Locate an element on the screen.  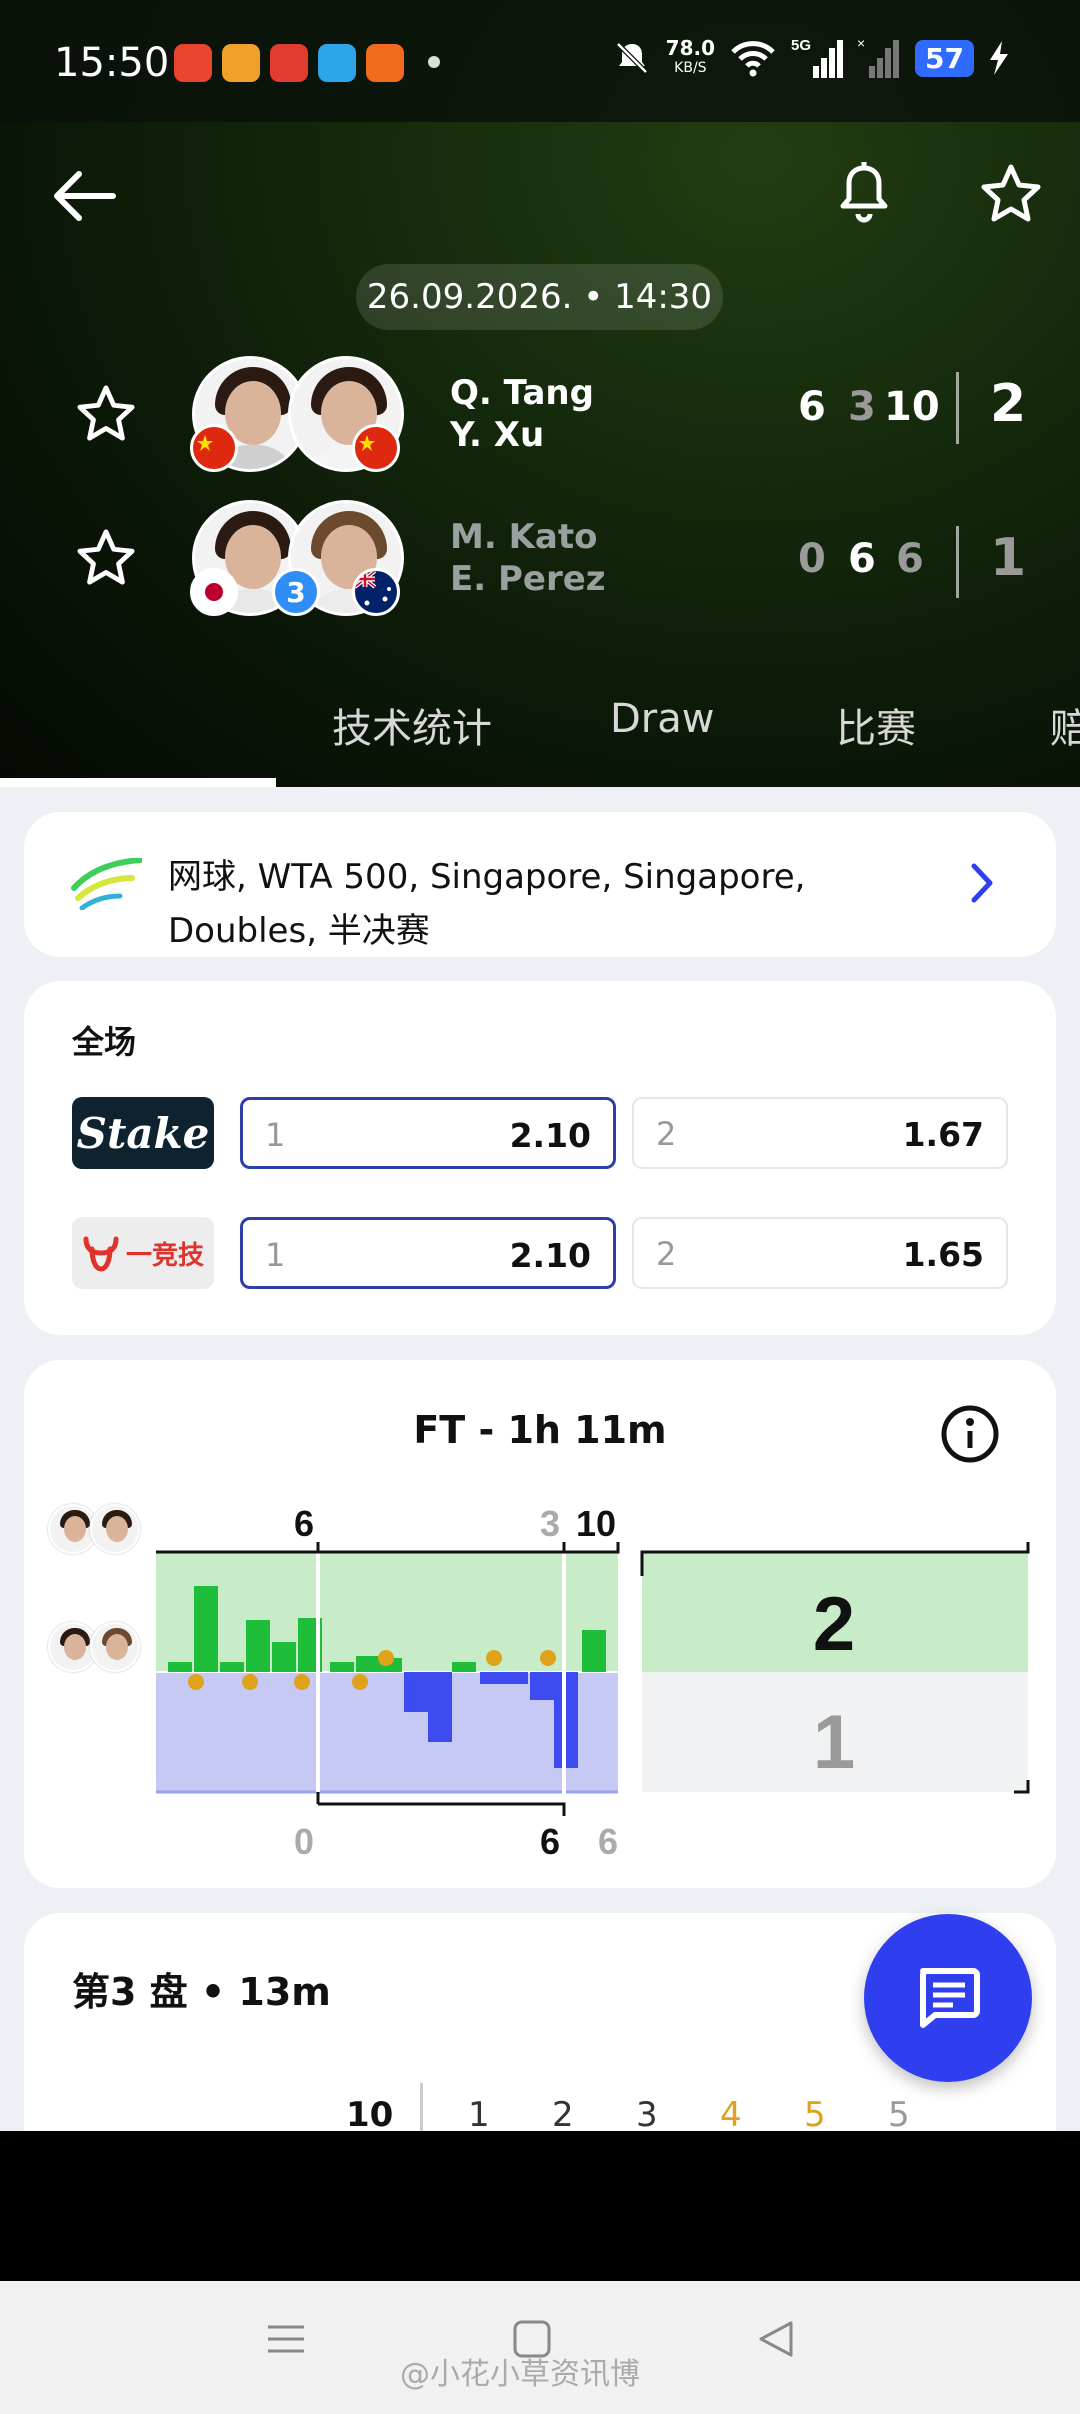
yijingji-logo-text: 一竞技 is located at coordinates (164, 1255).